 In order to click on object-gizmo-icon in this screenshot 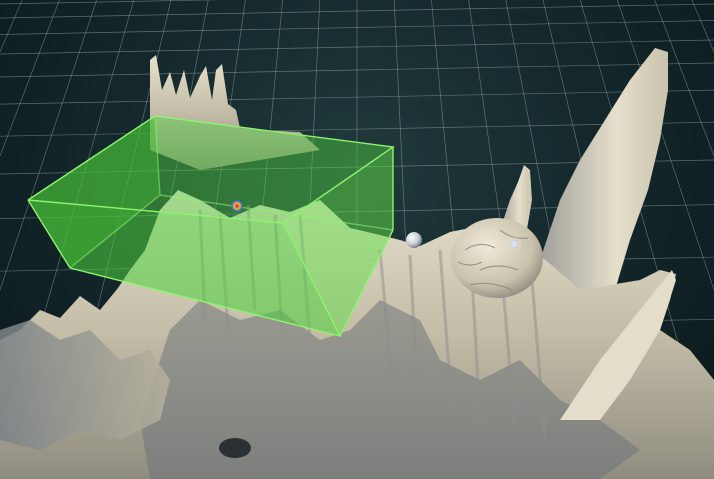, I will do `click(237, 206)`.